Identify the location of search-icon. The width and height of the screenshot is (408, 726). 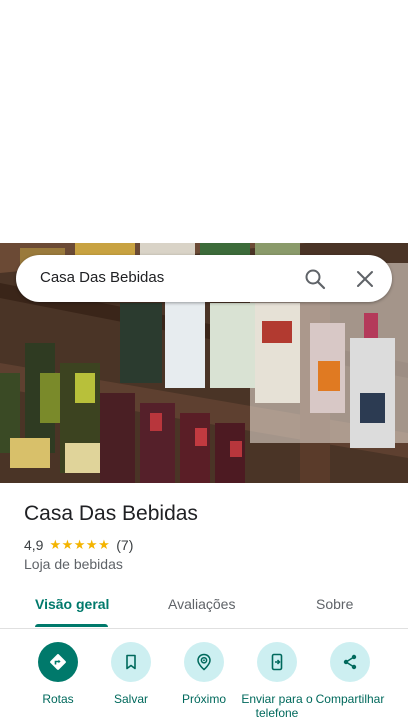
(315, 279).